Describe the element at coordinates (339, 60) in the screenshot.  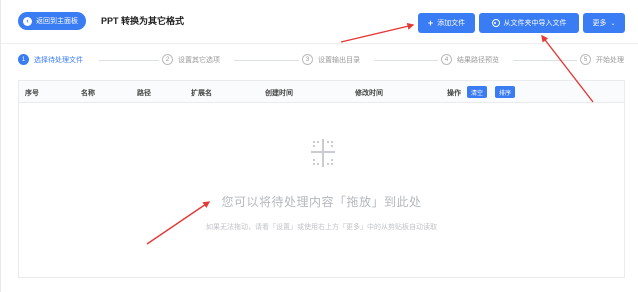
I see `step-label: 设置输出目录` at that location.